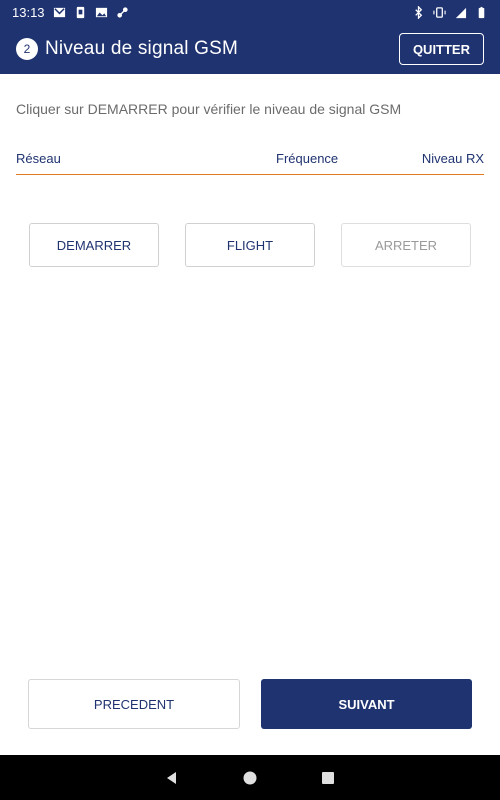 This screenshot has width=500, height=800. I want to click on home-icon, so click(250, 778).